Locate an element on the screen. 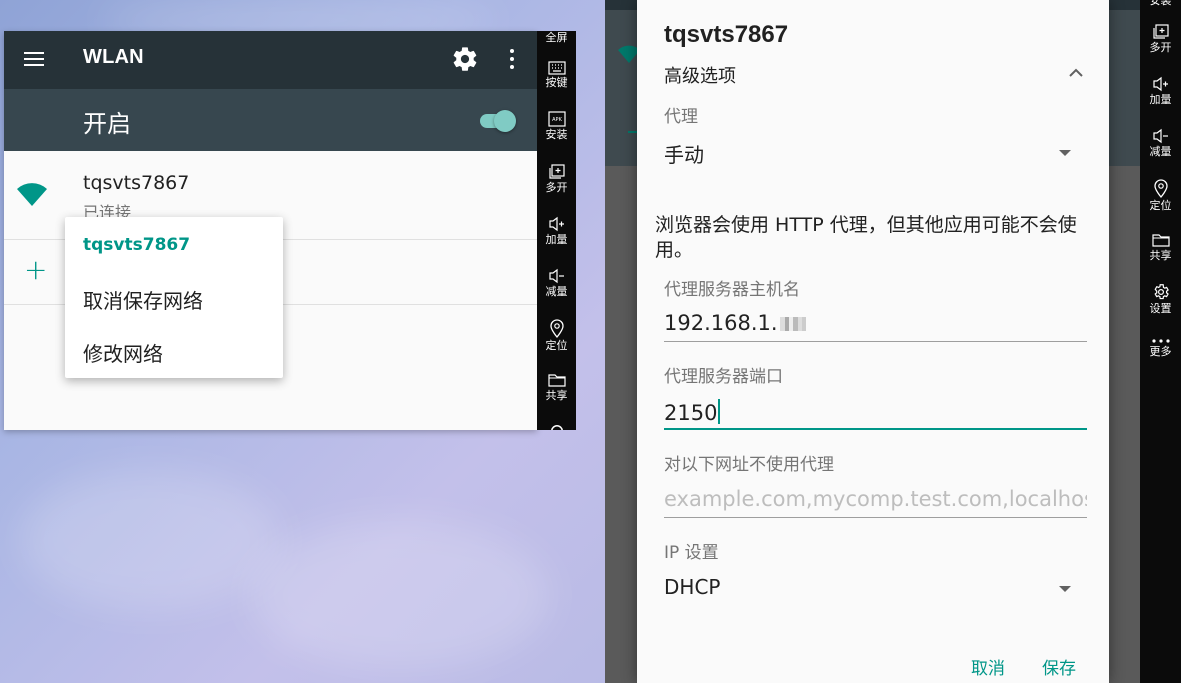  bypass-label: 对以下网址不使用代理 is located at coordinates (749, 465).